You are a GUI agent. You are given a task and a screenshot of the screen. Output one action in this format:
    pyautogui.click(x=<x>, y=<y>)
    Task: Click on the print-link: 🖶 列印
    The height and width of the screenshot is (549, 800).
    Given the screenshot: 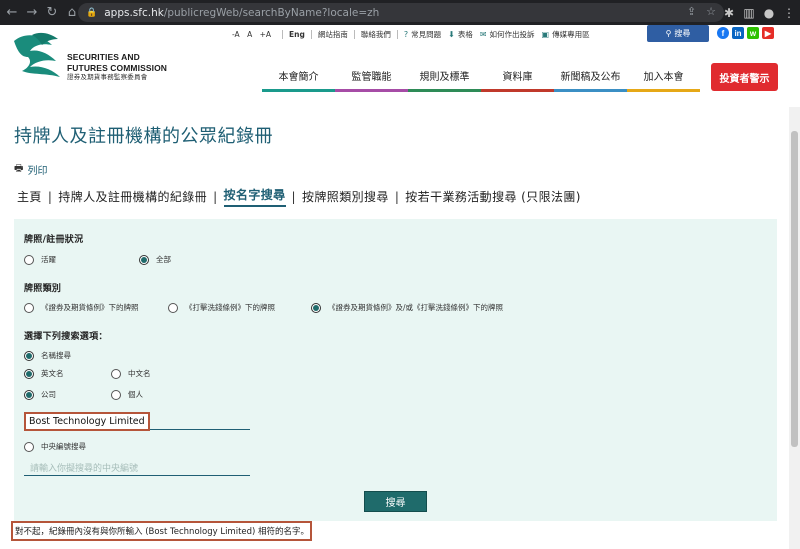 What is the action you would take?
    pyautogui.click(x=30, y=169)
    